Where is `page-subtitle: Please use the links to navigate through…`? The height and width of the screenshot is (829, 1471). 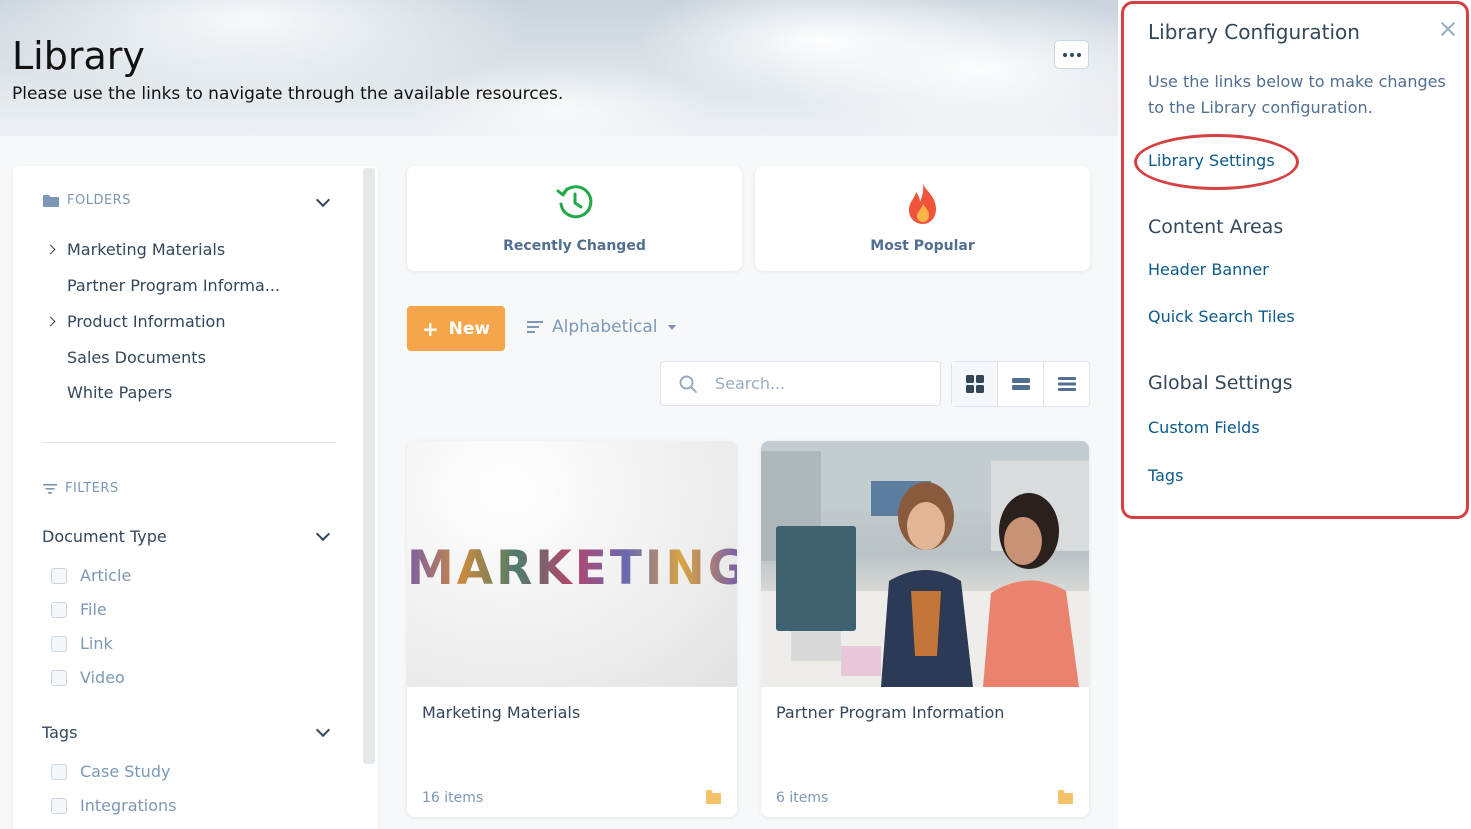
page-subtitle: Please use the links to navigate through… is located at coordinates (288, 94).